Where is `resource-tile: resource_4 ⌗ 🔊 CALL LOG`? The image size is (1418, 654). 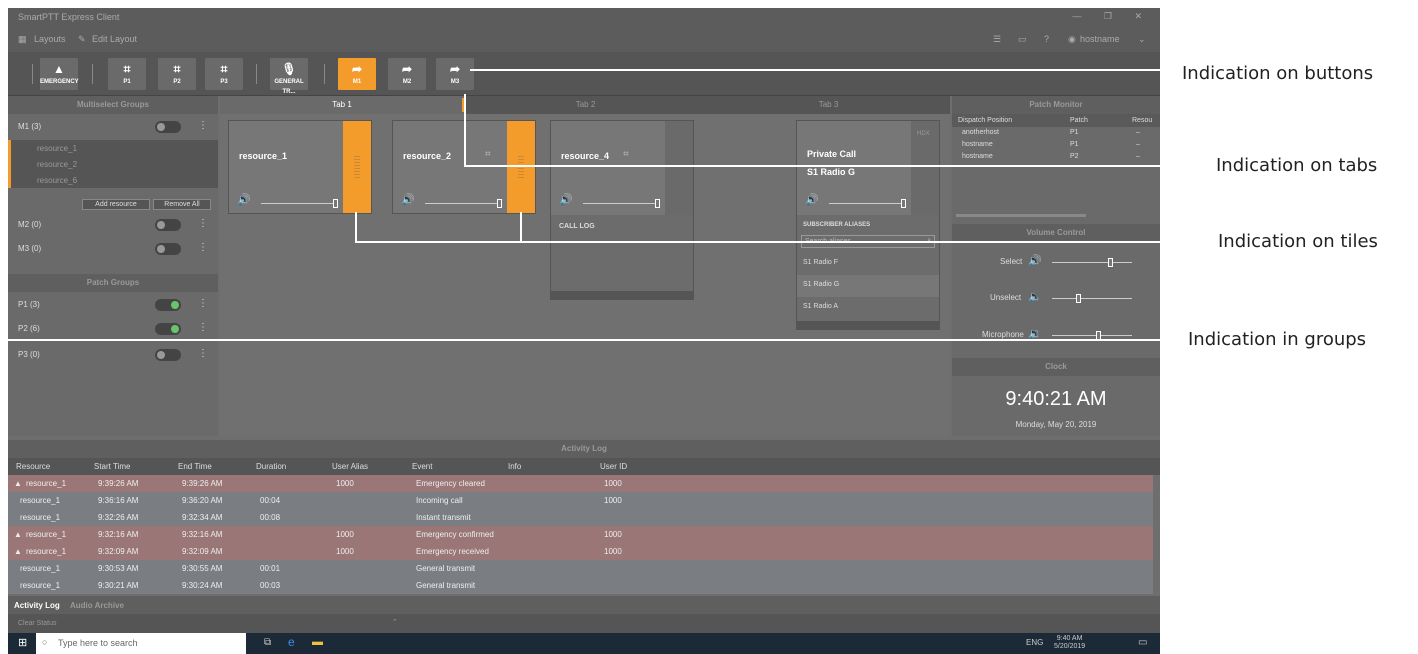
resource-tile: resource_4 ⌗ 🔊 CALL LOG is located at coordinates (622, 210).